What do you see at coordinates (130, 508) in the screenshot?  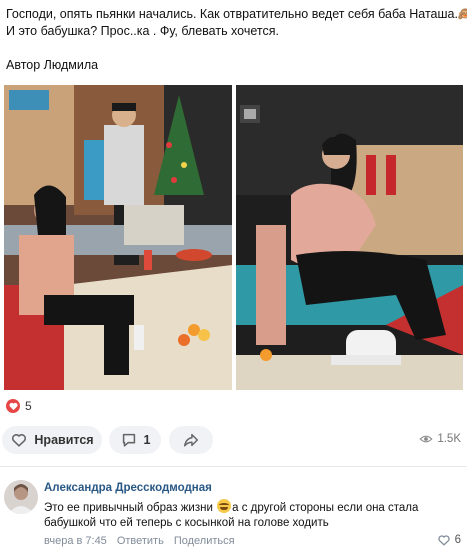 I see `comment-text-part-1: Это ее привычный образ жизни` at bounding box center [130, 508].